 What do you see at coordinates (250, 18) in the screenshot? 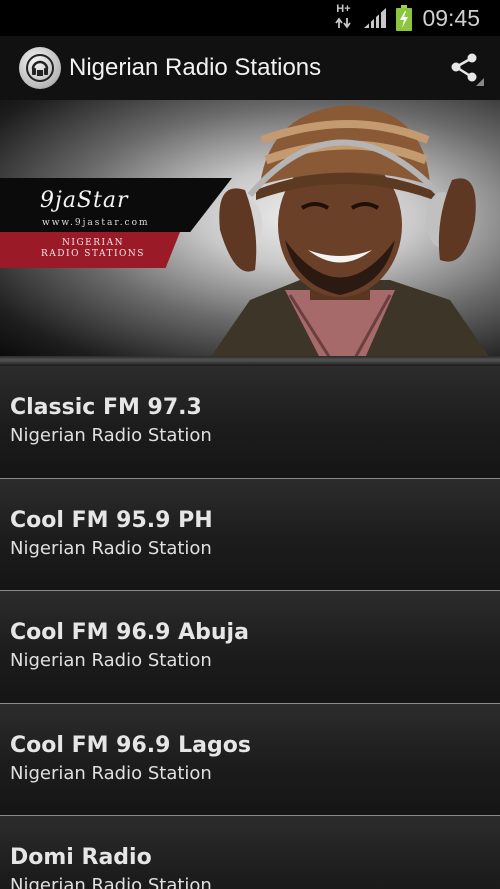
I see `status-bar: H+ 09:45` at bounding box center [250, 18].